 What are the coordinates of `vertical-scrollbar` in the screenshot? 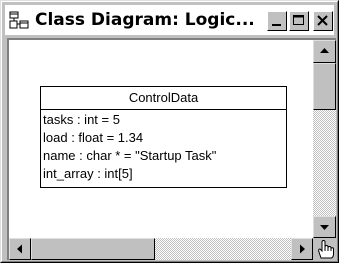 It's located at (324, 139).